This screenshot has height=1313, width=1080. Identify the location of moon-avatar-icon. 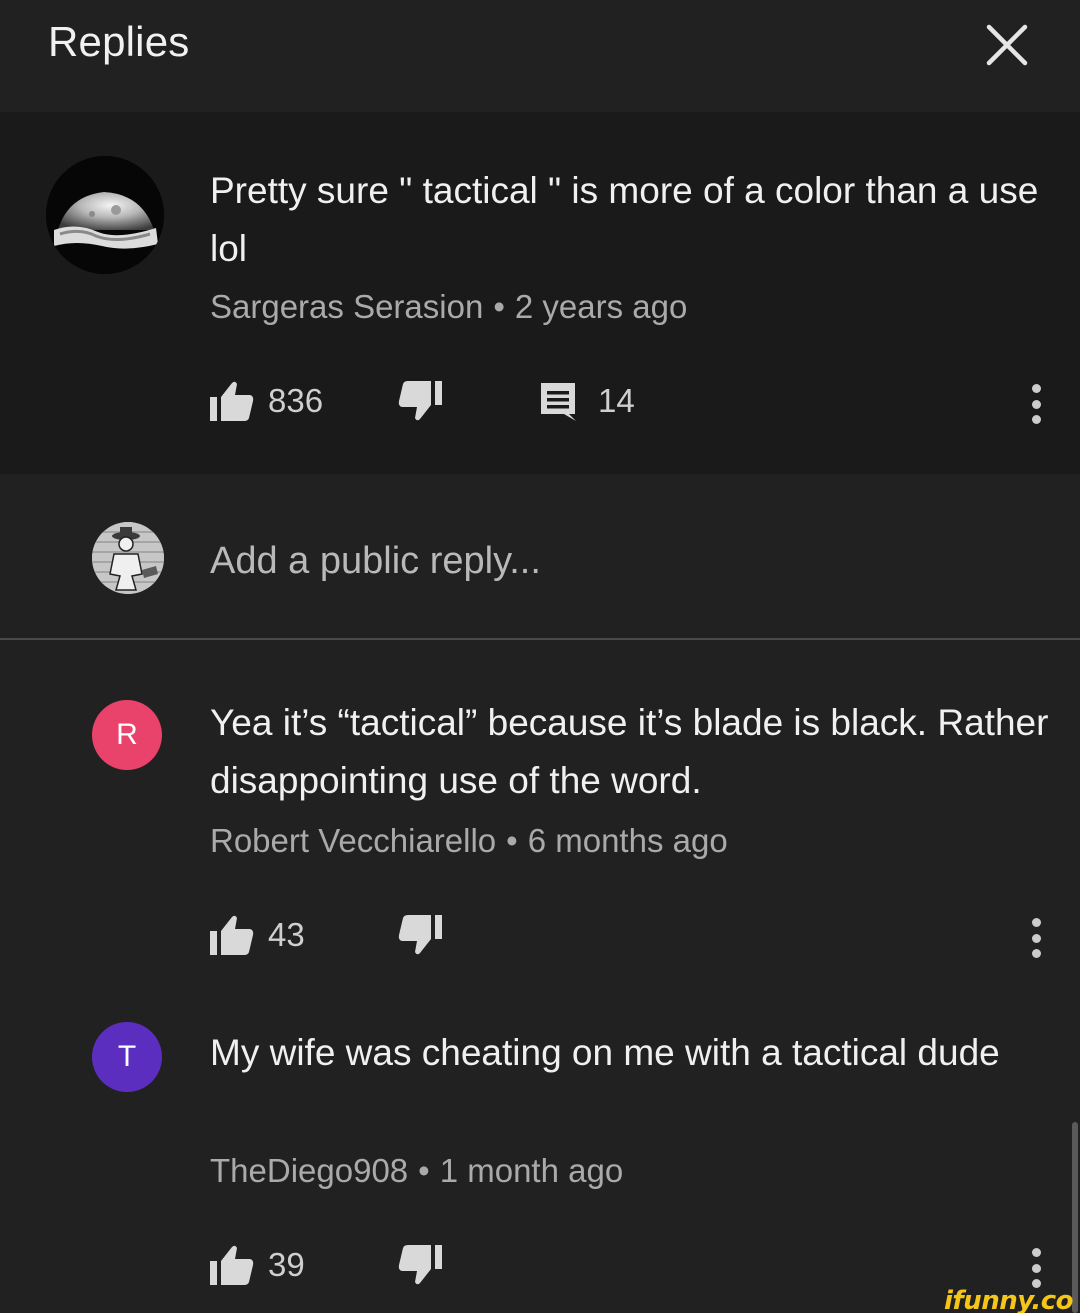
(105, 215).